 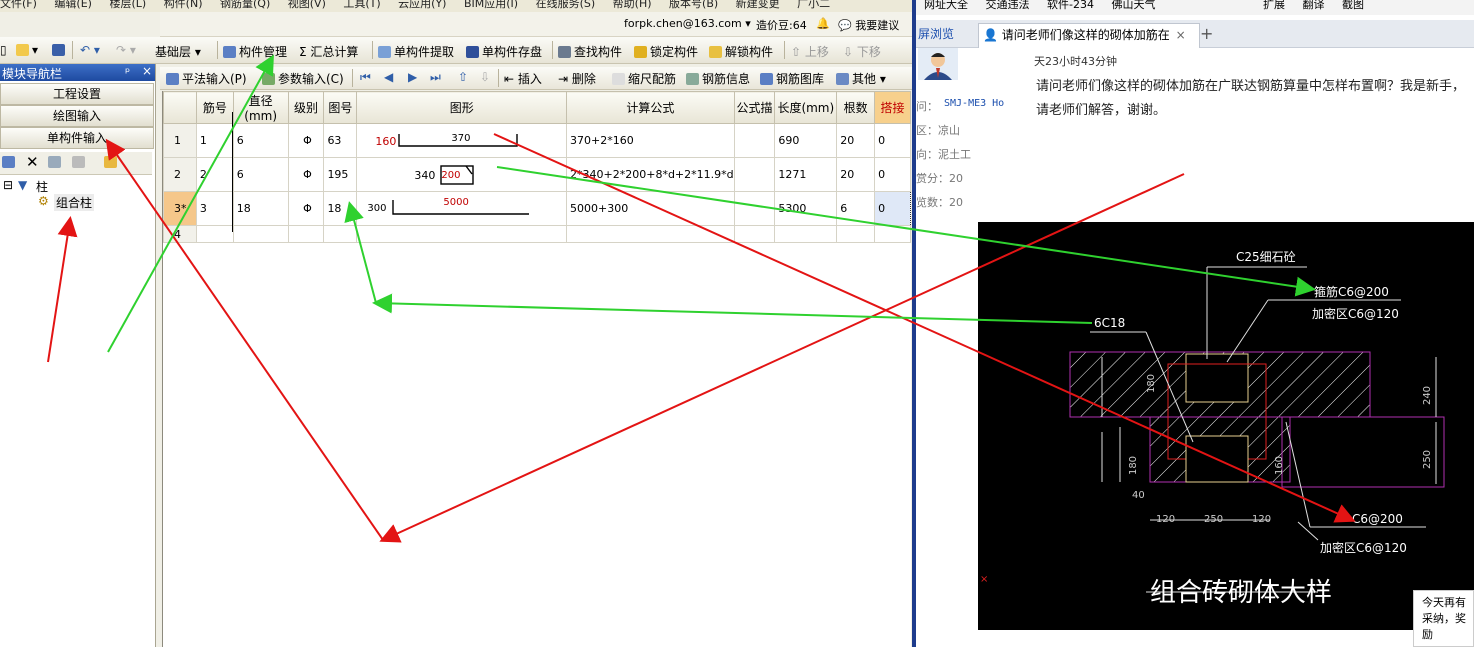 What do you see at coordinates (376, 208) in the screenshot?
I see `shape-dim-hook: 300` at bounding box center [376, 208].